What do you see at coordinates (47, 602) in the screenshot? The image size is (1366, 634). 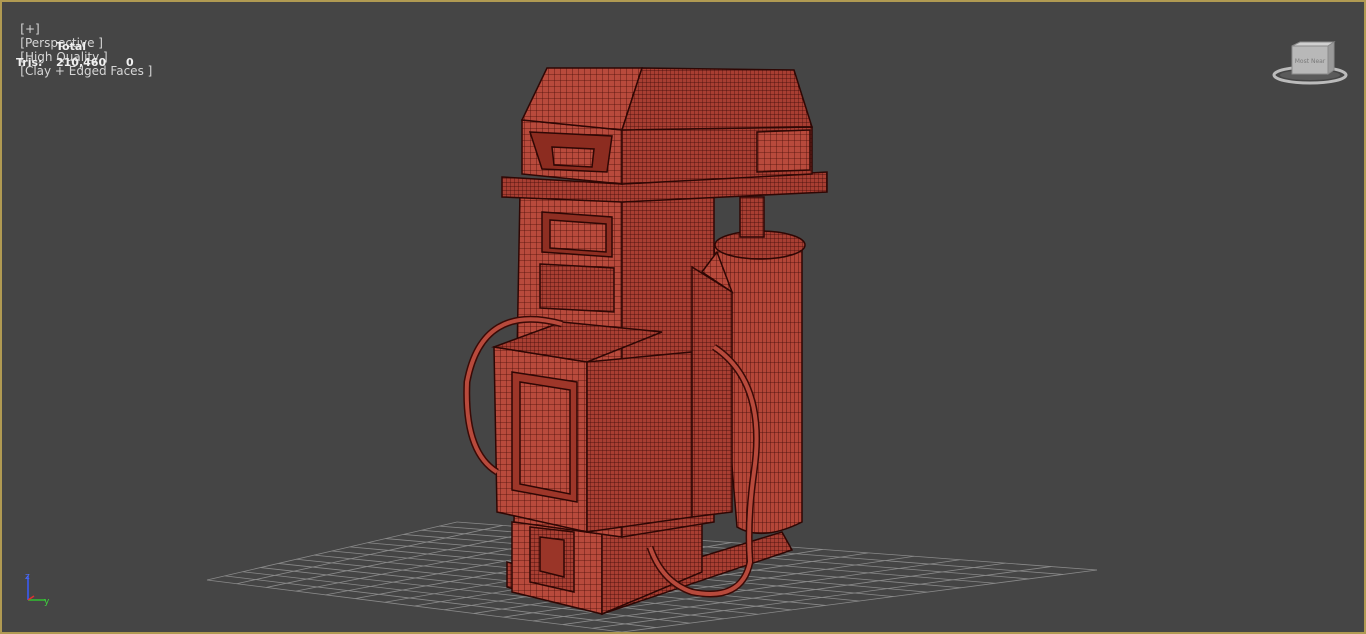 I see `axis-y-label: y` at bounding box center [47, 602].